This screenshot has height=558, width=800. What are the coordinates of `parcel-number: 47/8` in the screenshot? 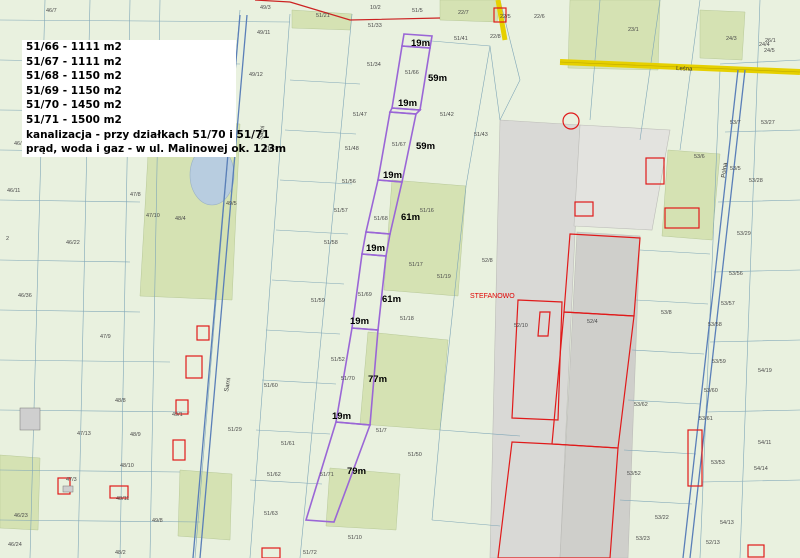 It's located at (135, 195).